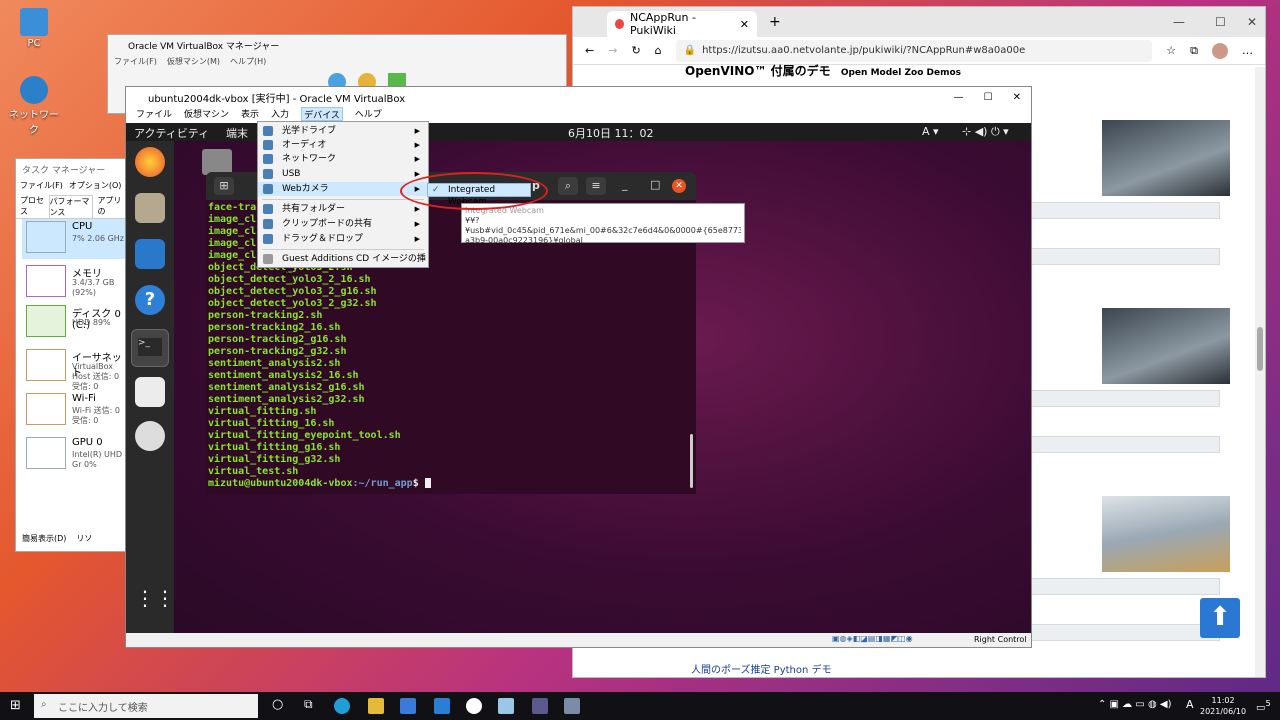  What do you see at coordinates (46, 453) in the screenshot?
I see `gpu-graph` at bounding box center [46, 453].